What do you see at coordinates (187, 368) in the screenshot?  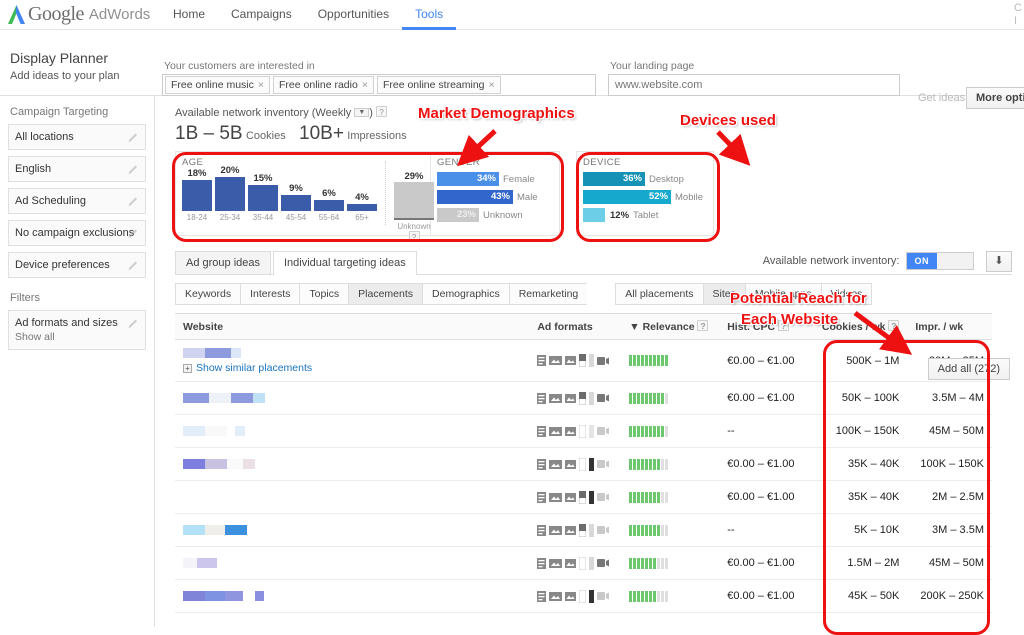 I see `expand-plus-icon: +` at bounding box center [187, 368].